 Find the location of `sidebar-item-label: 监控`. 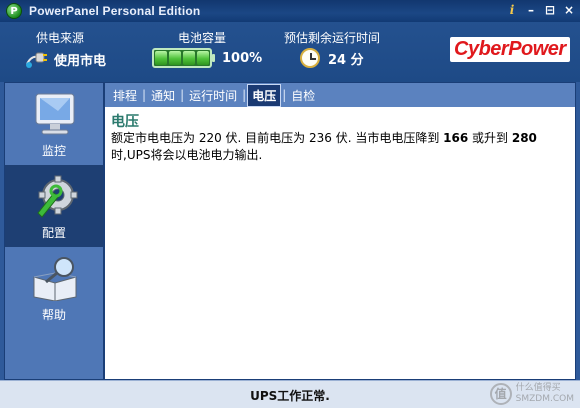

sidebar-item-label: 监控 is located at coordinates (53, 151).